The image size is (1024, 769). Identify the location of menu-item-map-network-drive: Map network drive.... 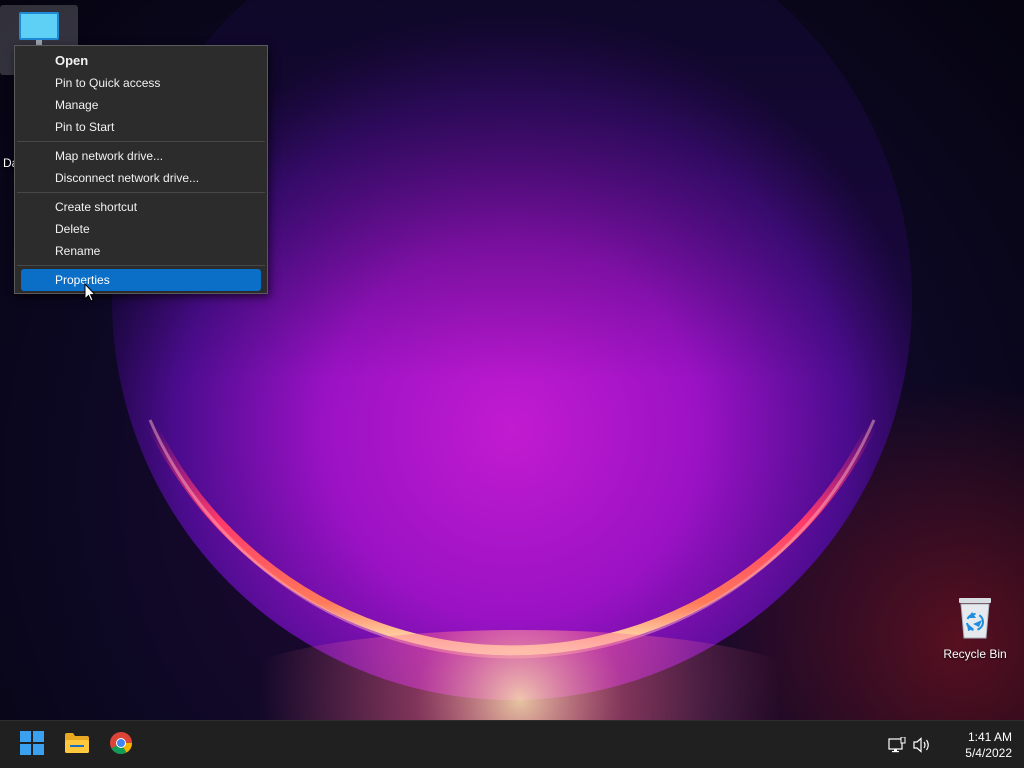
(141, 156).